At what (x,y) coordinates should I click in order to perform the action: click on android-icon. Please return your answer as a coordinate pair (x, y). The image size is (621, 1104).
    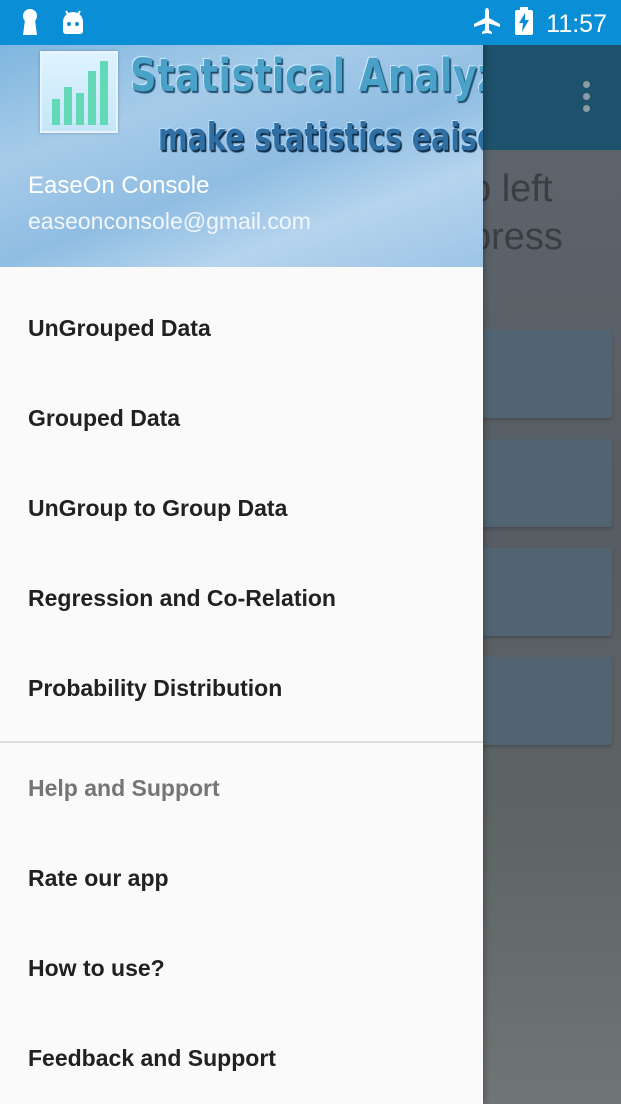
    Looking at the image, I should click on (73, 24).